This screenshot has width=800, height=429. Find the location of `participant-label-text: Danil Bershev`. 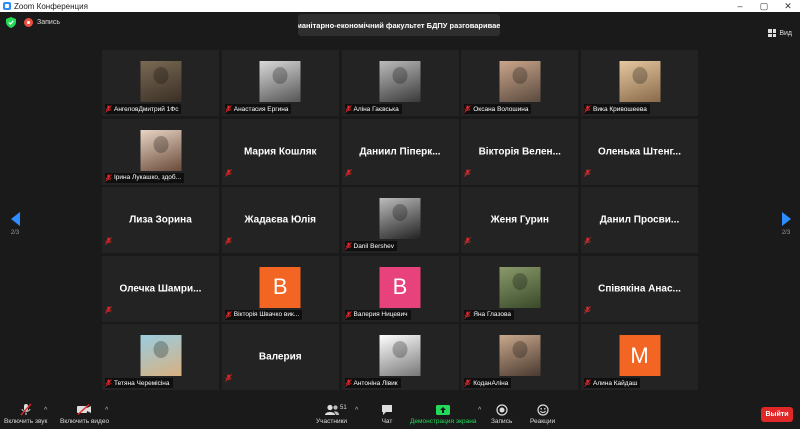

participant-label-text: Danil Bershev is located at coordinates (373, 246).